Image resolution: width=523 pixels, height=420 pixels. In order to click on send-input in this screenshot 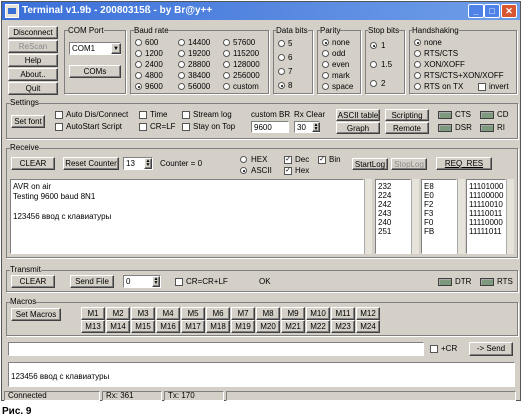, I will do `click(216, 349)`.